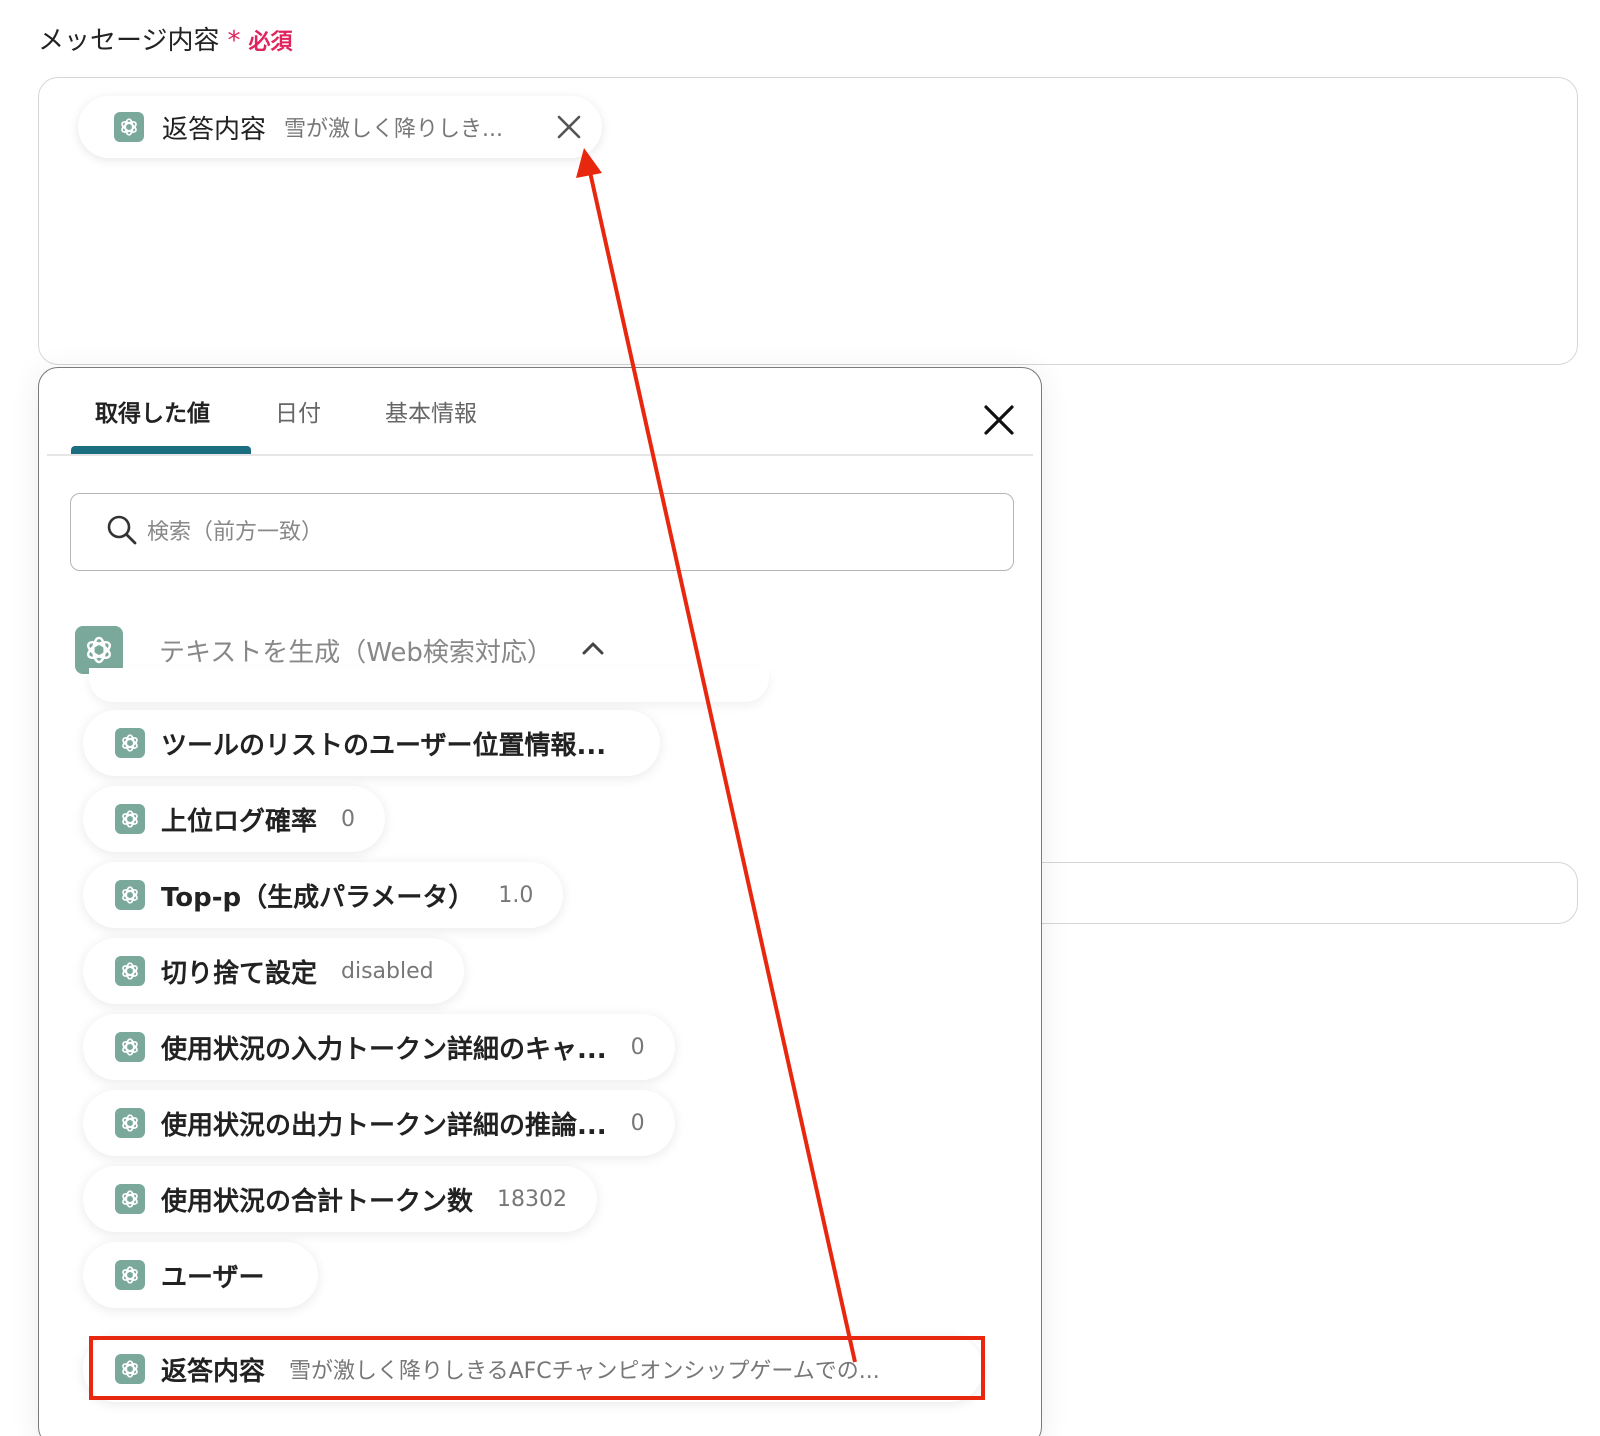  What do you see at coordinates (317, 1201) in the screenshot?
I see `item-key: 使用状況の合計トークン数` at bounding box center [317, 1201].